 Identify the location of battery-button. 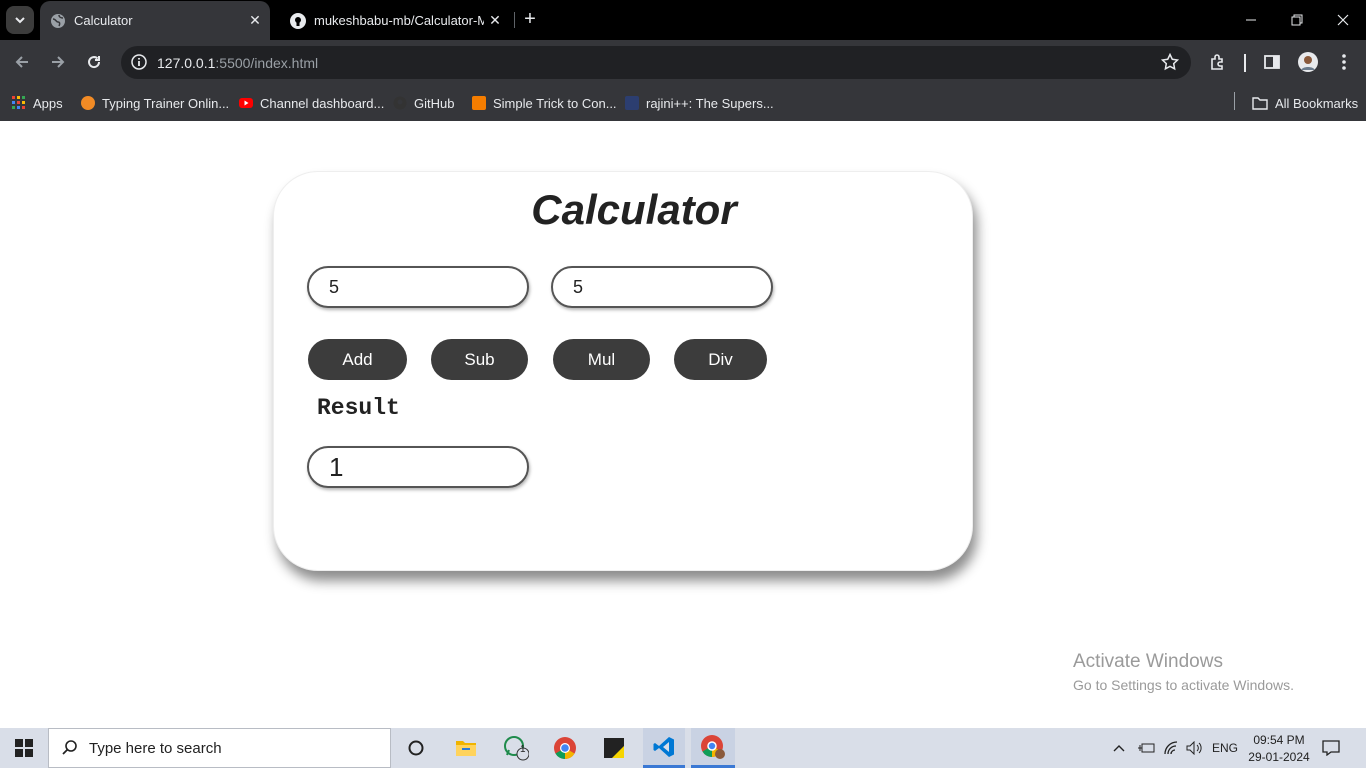
(1148, 748).